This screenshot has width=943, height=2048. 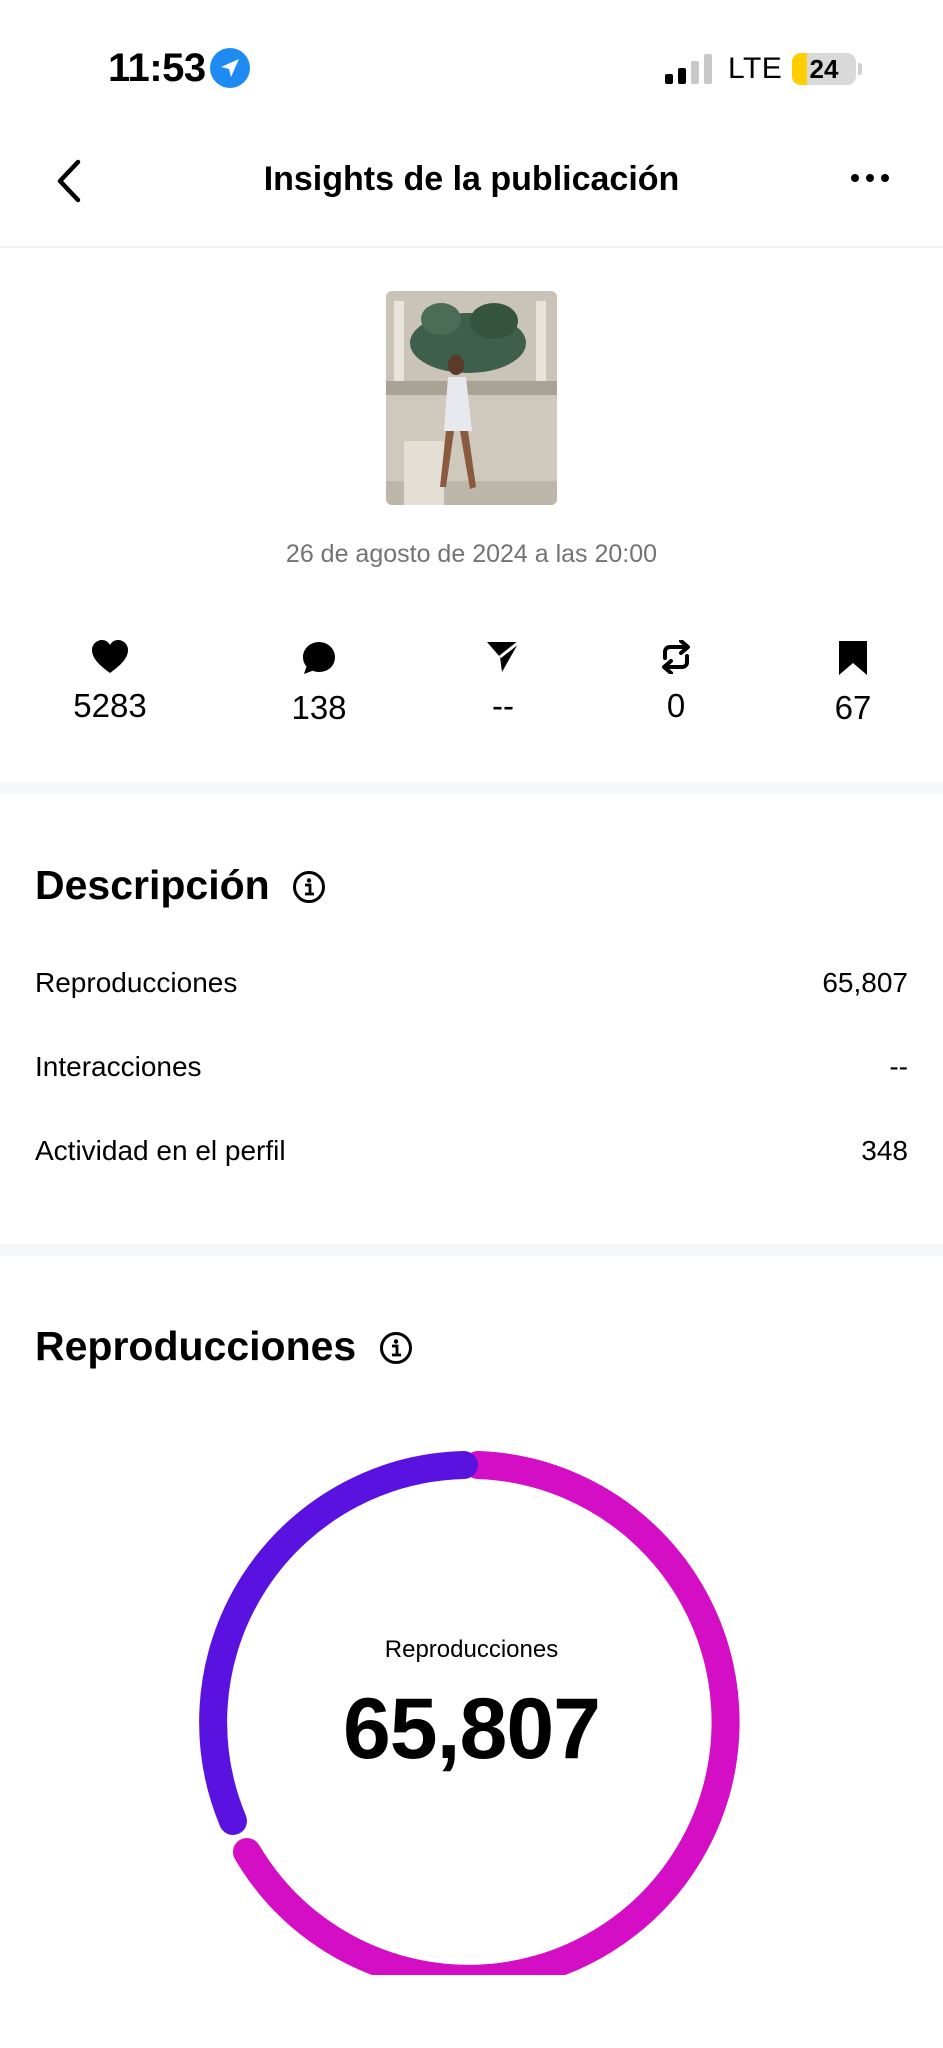 What do you see at coordinates (110, 656) in the screenshot?
I see `heart-icon` at bounding box center [110, 656].